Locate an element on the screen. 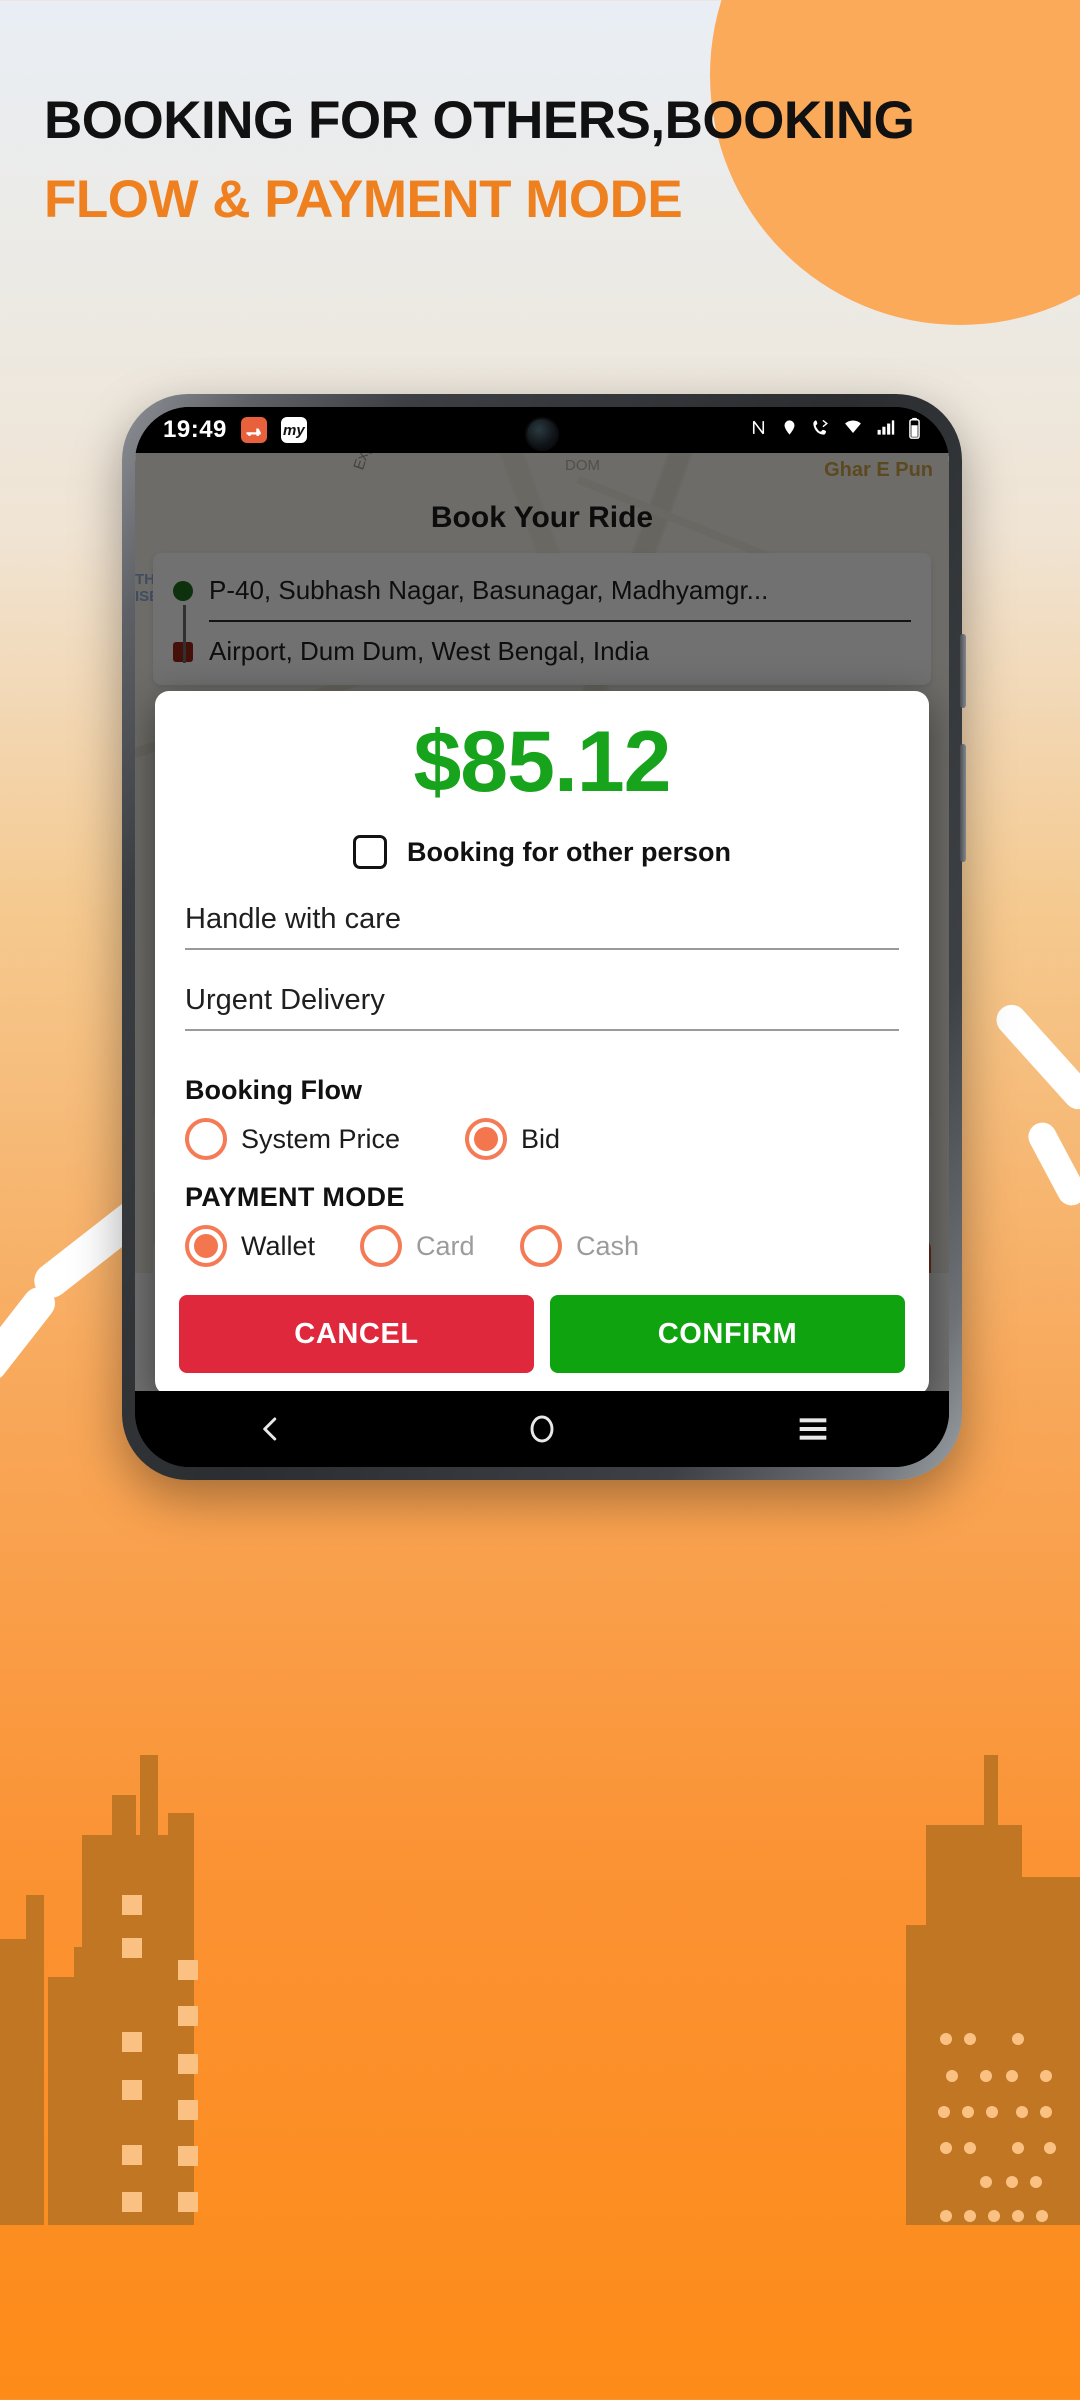 The image size is (1080, 2400). status-bar-clock: 19:49 is located at coordinates (195, 429).